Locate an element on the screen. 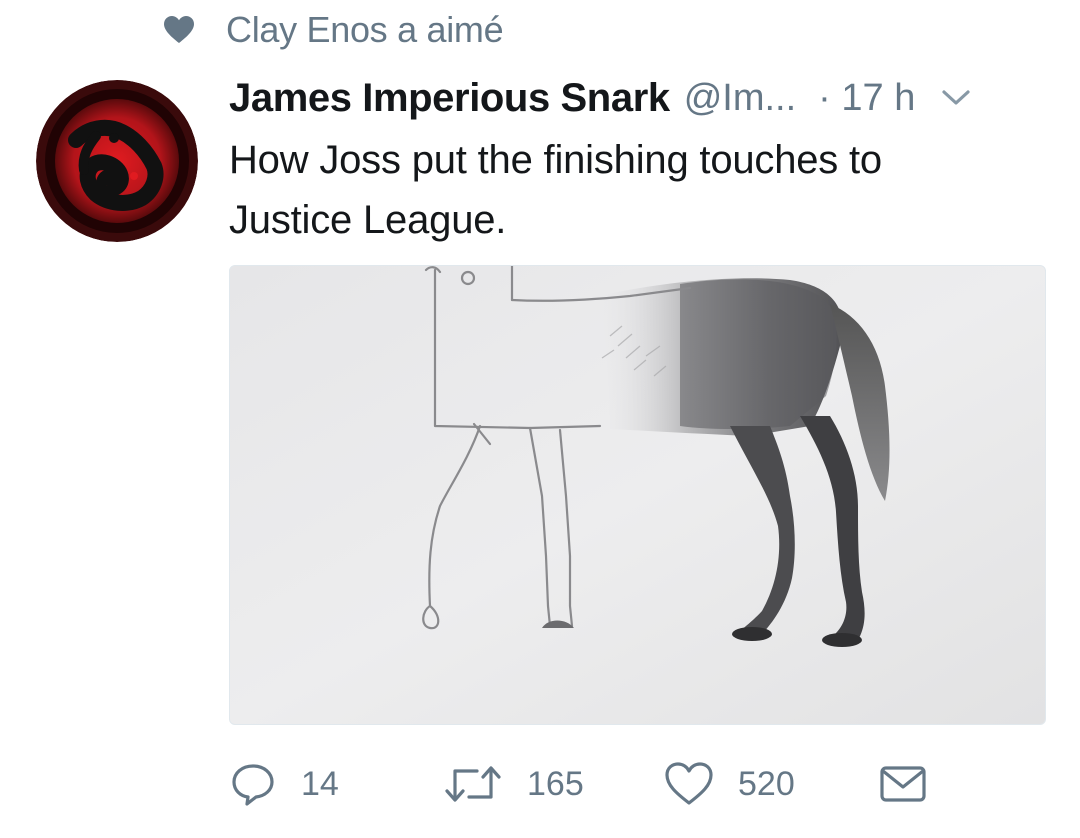 The image size is (1080, 838). direct-message-button is located at coordinates (903, 784).